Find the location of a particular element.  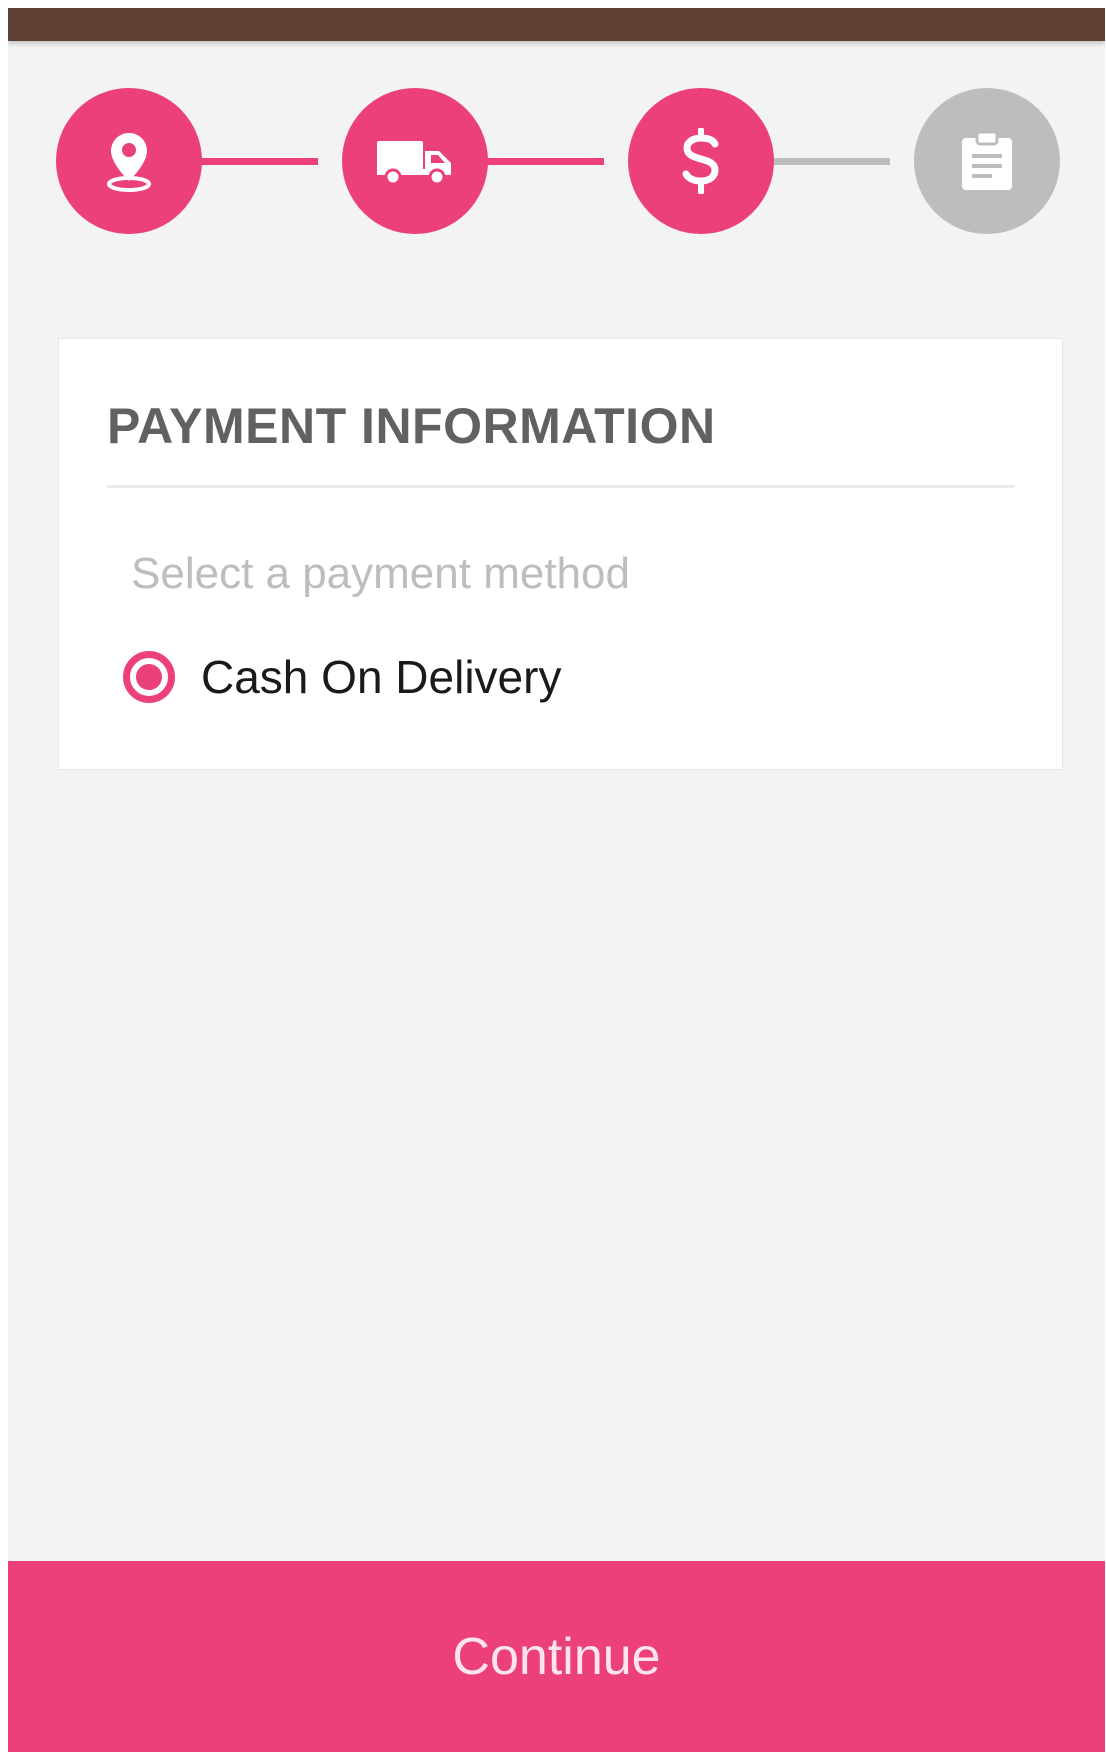

step-address is located at coordinates (129, 161).